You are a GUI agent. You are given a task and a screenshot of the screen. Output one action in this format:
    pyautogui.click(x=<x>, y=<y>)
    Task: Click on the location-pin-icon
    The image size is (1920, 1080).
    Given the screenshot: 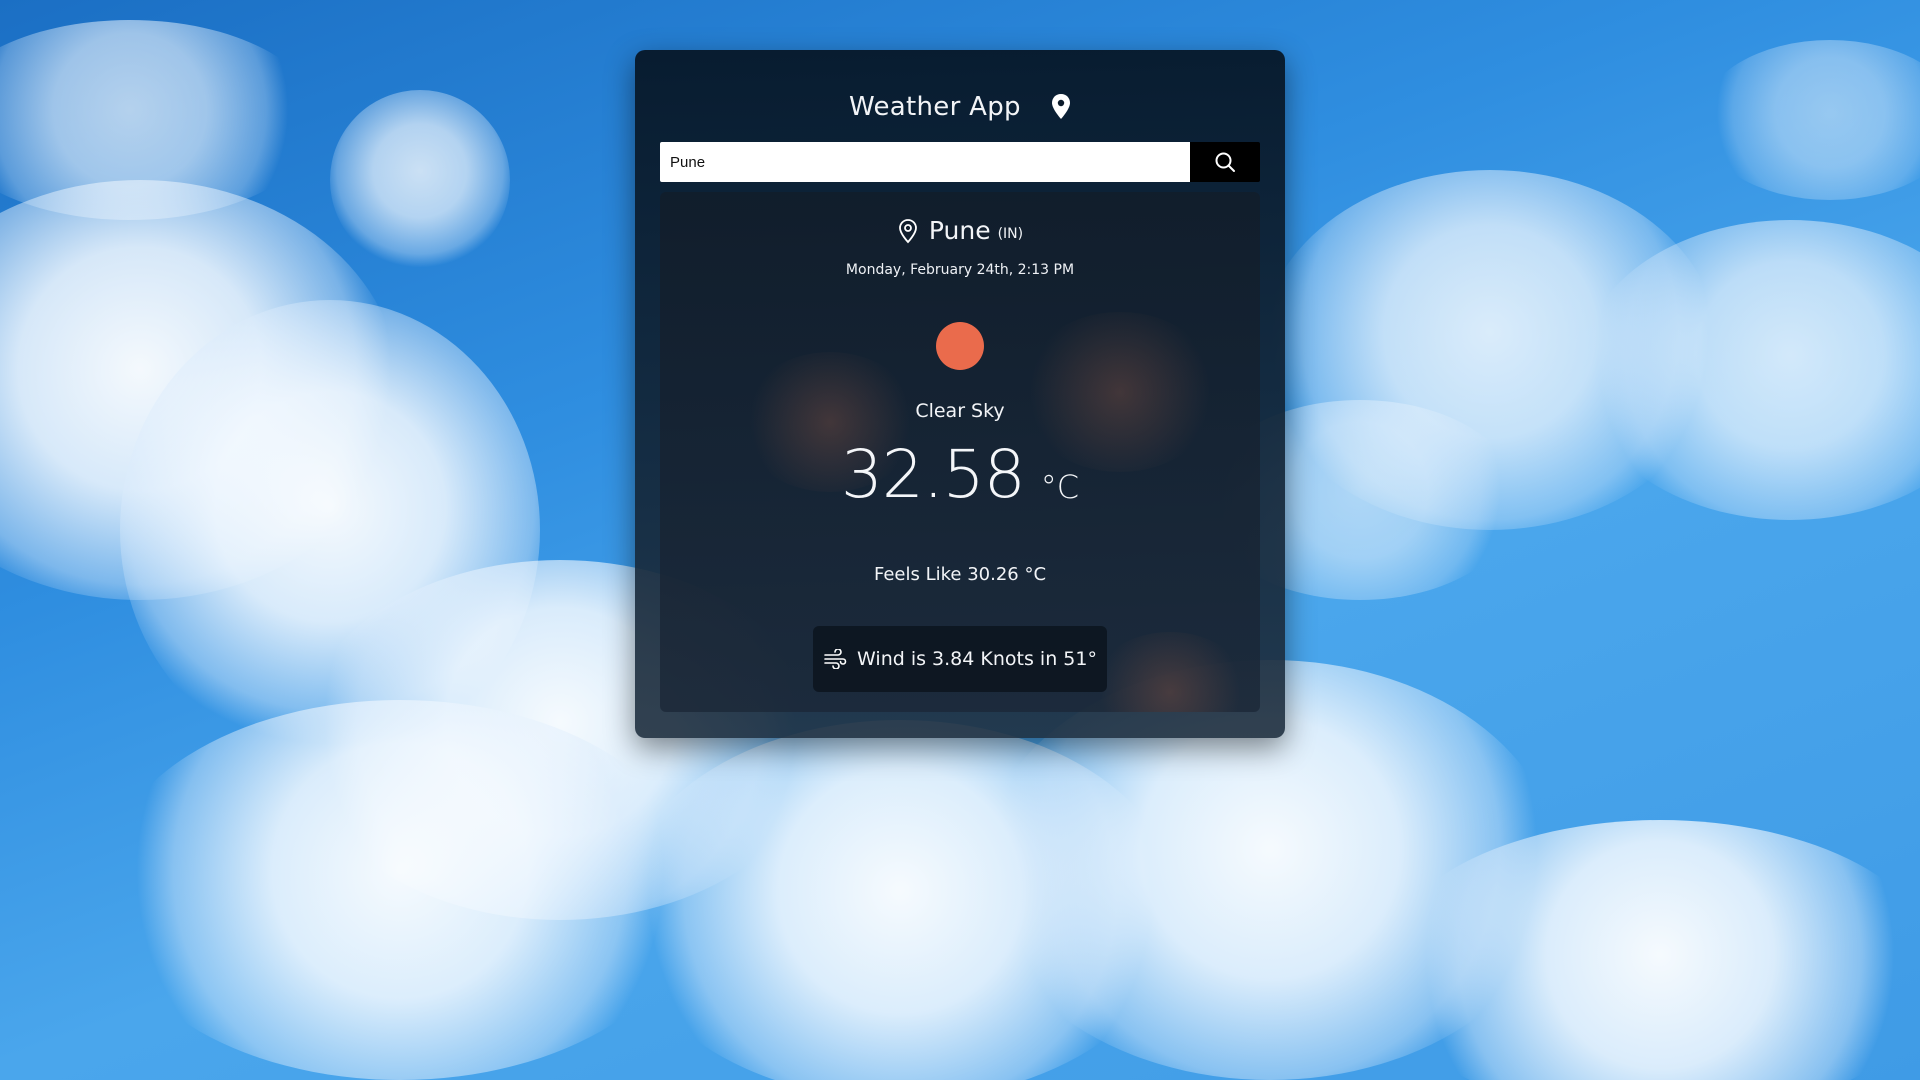 What is the action you would take?
    pyautogui.click(x=907, y=230)
    